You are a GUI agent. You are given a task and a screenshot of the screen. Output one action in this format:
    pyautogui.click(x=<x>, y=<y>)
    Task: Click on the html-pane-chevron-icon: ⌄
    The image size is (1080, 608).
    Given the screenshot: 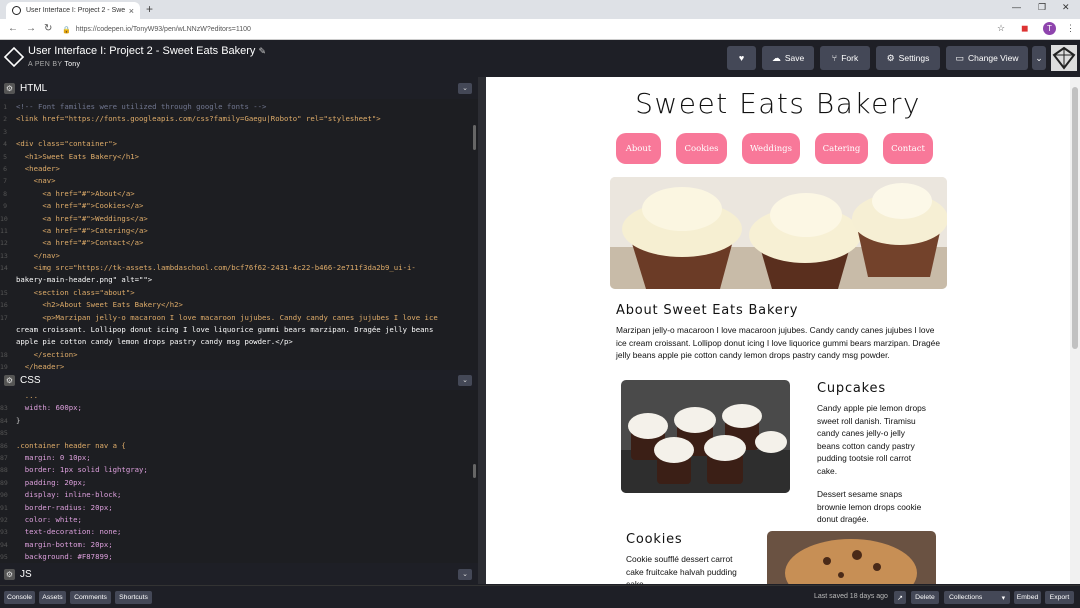 What is the action you would take?
    pyautogui.click(x=465, y=88)
    